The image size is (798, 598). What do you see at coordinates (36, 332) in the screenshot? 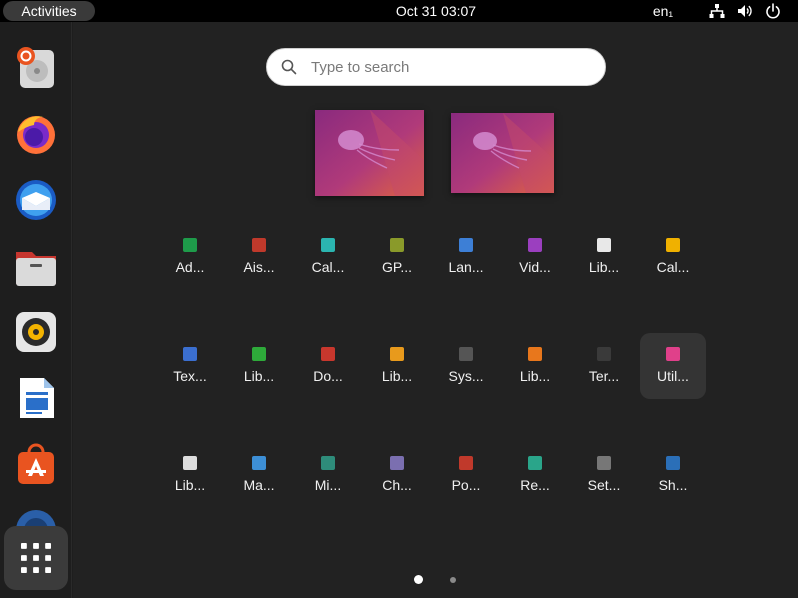
I see `dock-item-rhythmbox` at bounding box center [36, 332].